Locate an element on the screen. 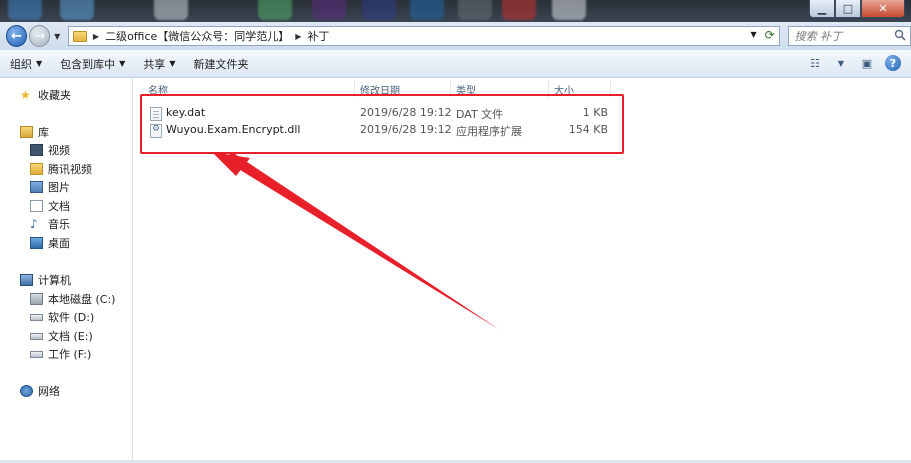  annotation-arrow is located at coordinates (356, 241).